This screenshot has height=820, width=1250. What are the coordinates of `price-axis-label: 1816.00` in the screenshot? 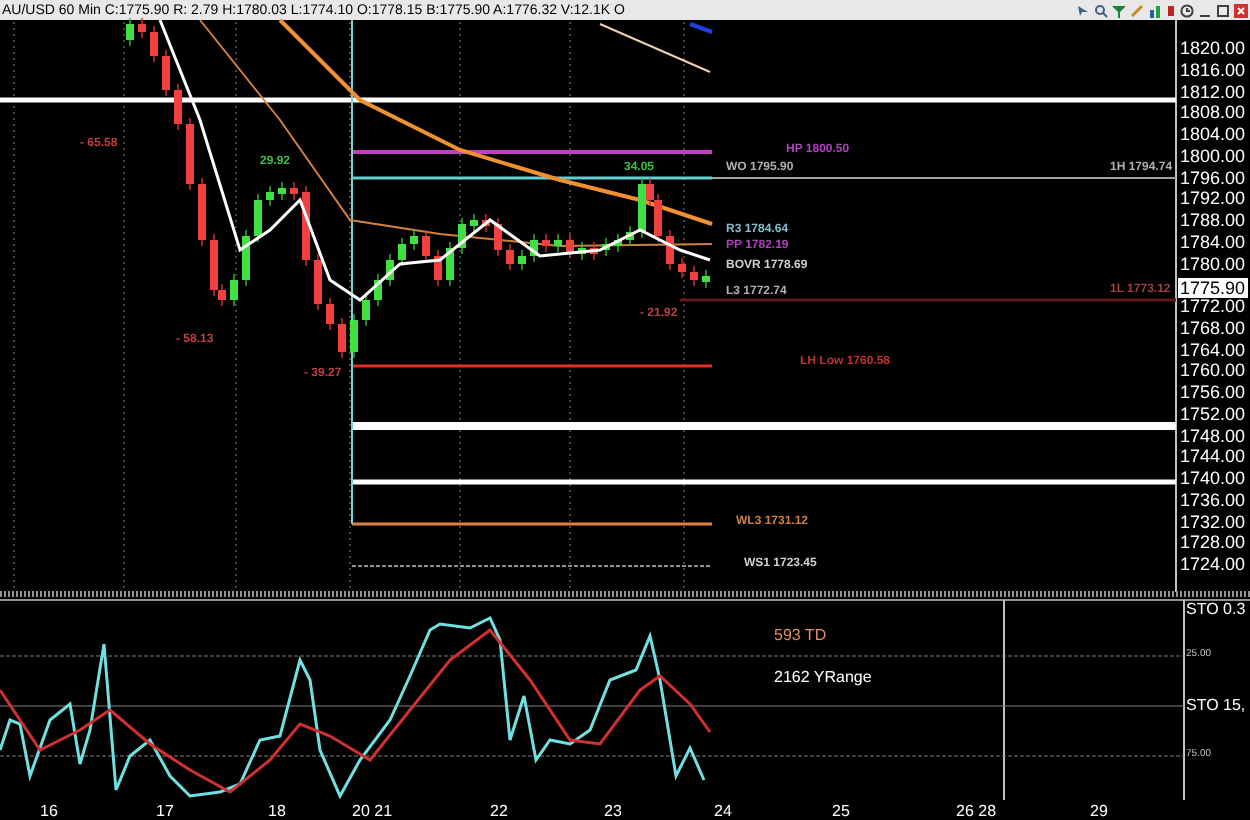 It's located at (1213, 69).